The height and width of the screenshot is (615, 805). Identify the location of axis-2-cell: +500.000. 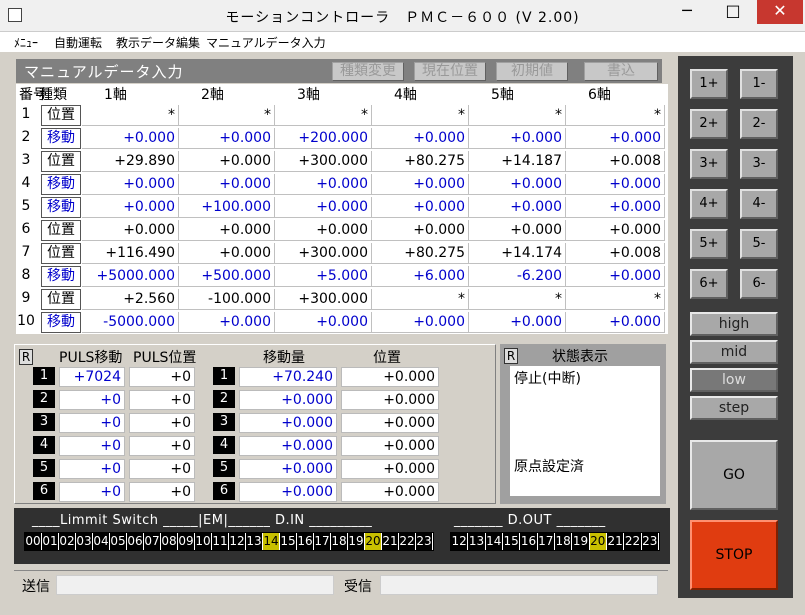
(227, 276).